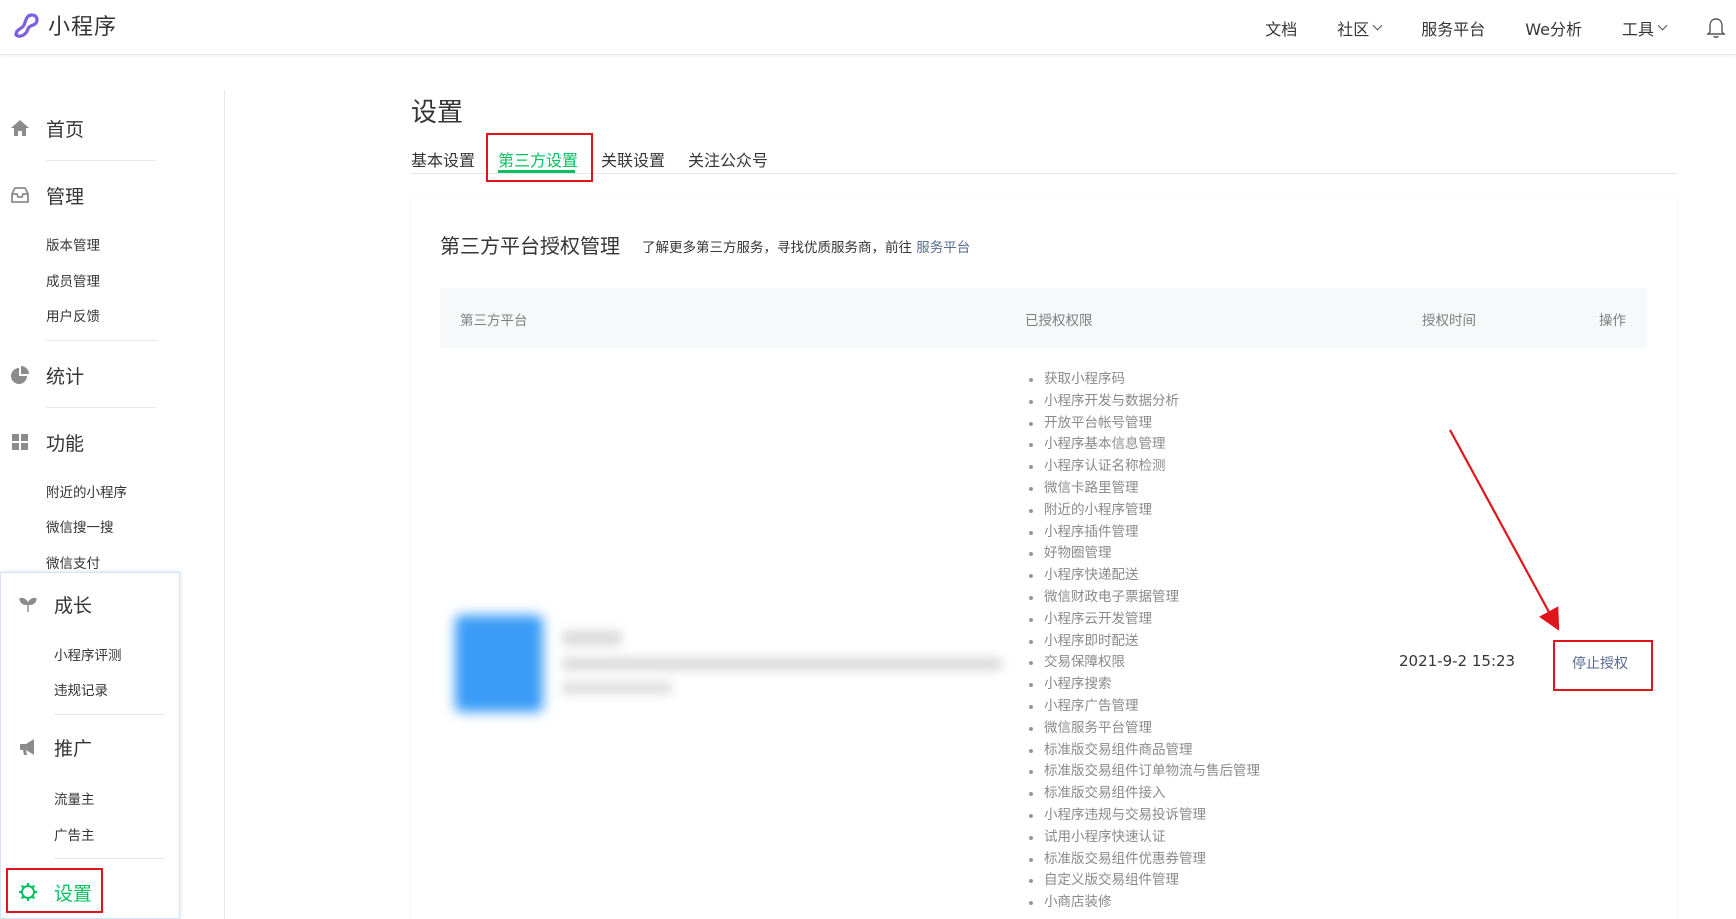  What do you see at coordinates (74, 798) in the screenshot?
I see `sidebar-item-traffic-owner: 流量主` at bounding box center [74, 798].